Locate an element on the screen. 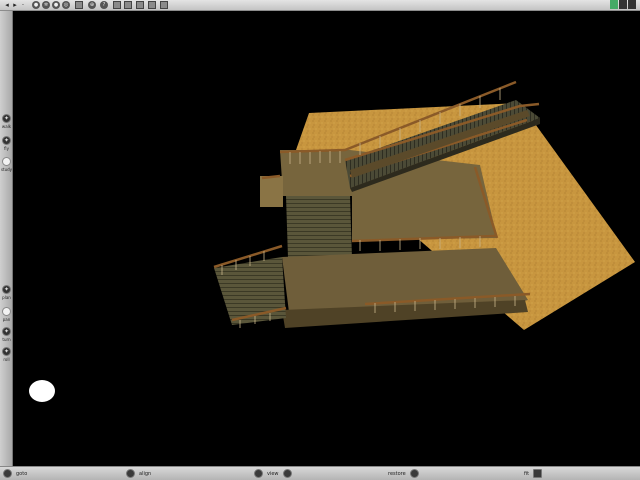 The height and width of the screenshot is (480, 640). plan-icon: ✦ is located at coordinates (6, 289).